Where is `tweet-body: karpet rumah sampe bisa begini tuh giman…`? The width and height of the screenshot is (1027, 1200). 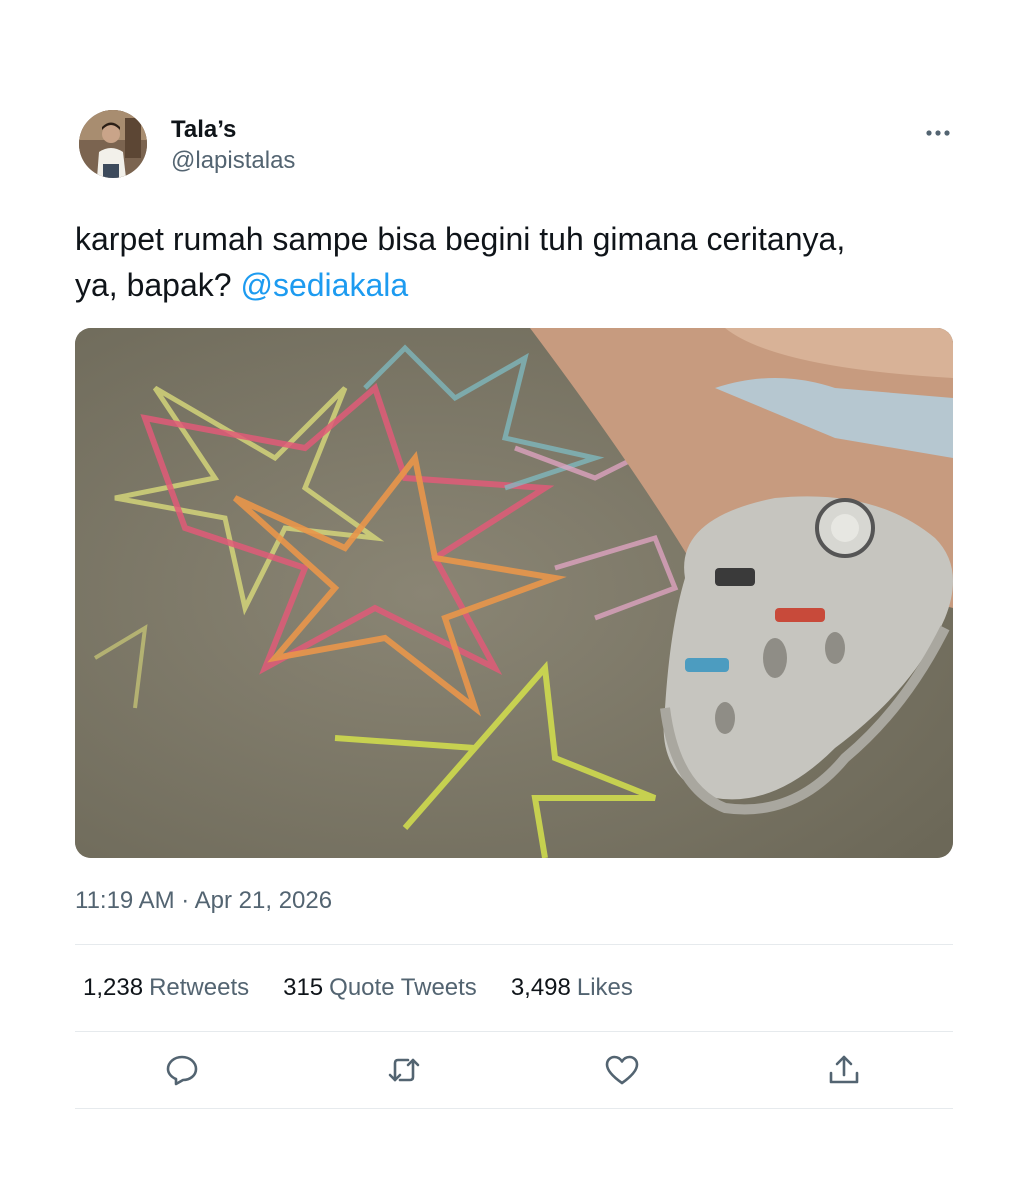 tweet-body: karpet rumah sampe bisa begini tuh giman… is located at coordinates (460, 262).